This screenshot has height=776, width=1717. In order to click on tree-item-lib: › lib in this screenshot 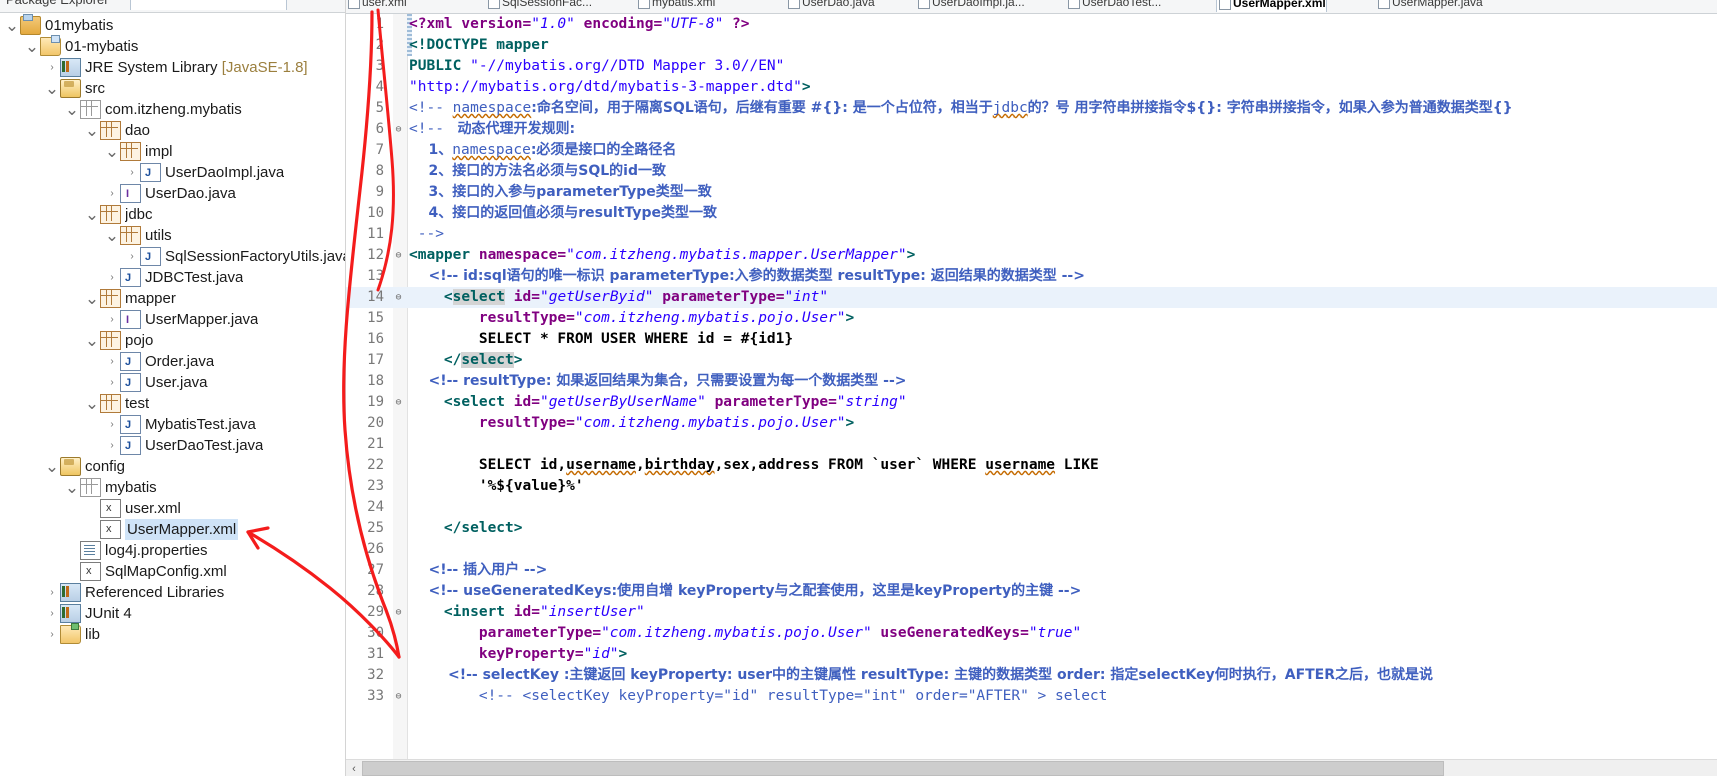, I will do `click(172, 634)`.